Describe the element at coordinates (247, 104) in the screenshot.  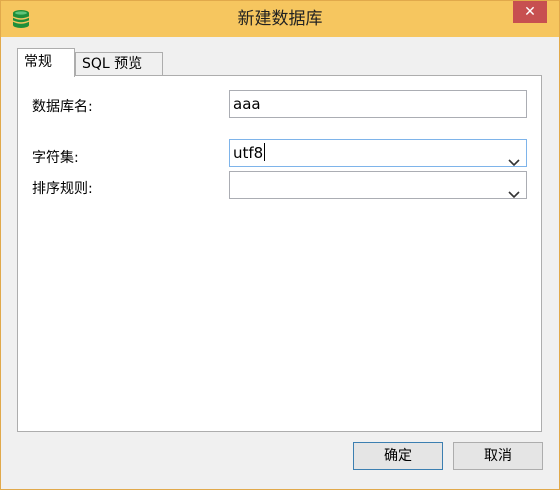
I see `db-name-value: aaa` at that location.